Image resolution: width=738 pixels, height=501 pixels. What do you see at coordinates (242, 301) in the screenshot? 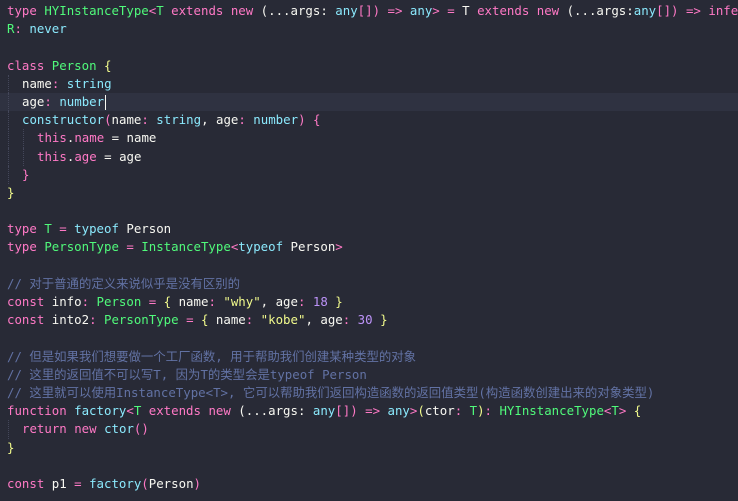
I see `code-token: "why"` at bounding box center [242, 301].